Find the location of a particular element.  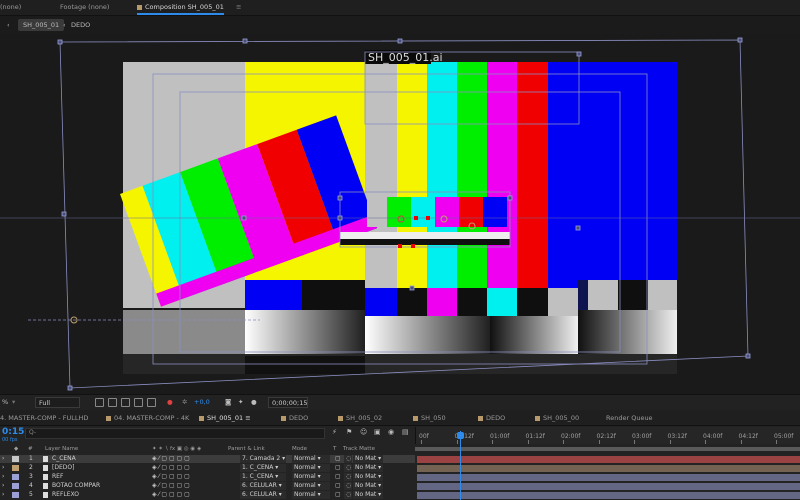

timeline-tab-1-label: 04. MASTER-COMP - 4K is located at coordinates (152, 418).